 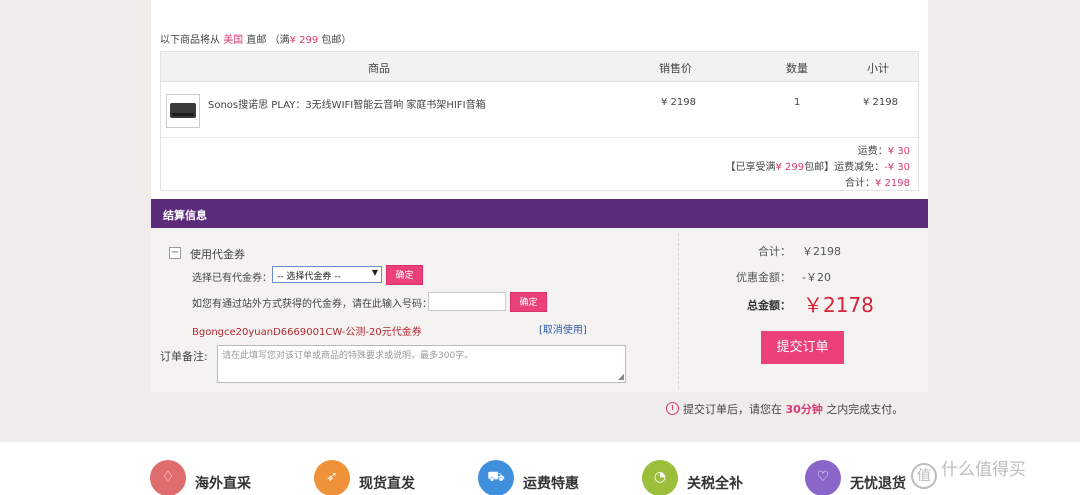 I want to click on clock-icon, so click(x=672, y=408).